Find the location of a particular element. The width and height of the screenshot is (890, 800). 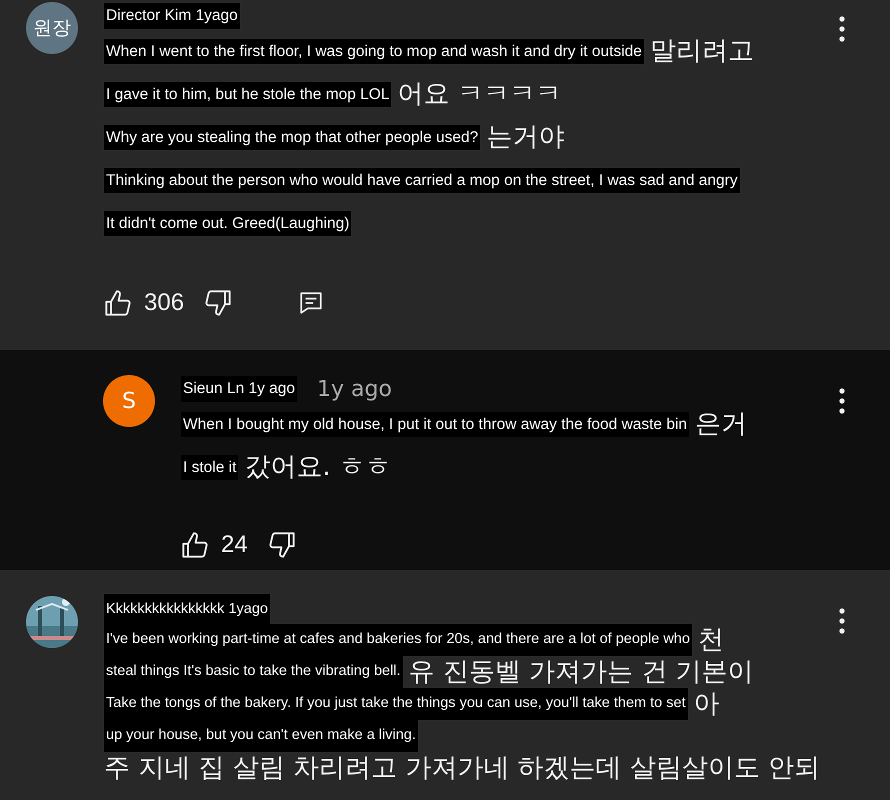

translated-text: I gave it to him, but he stole the mop LOL is located at coordinates (248, 95).